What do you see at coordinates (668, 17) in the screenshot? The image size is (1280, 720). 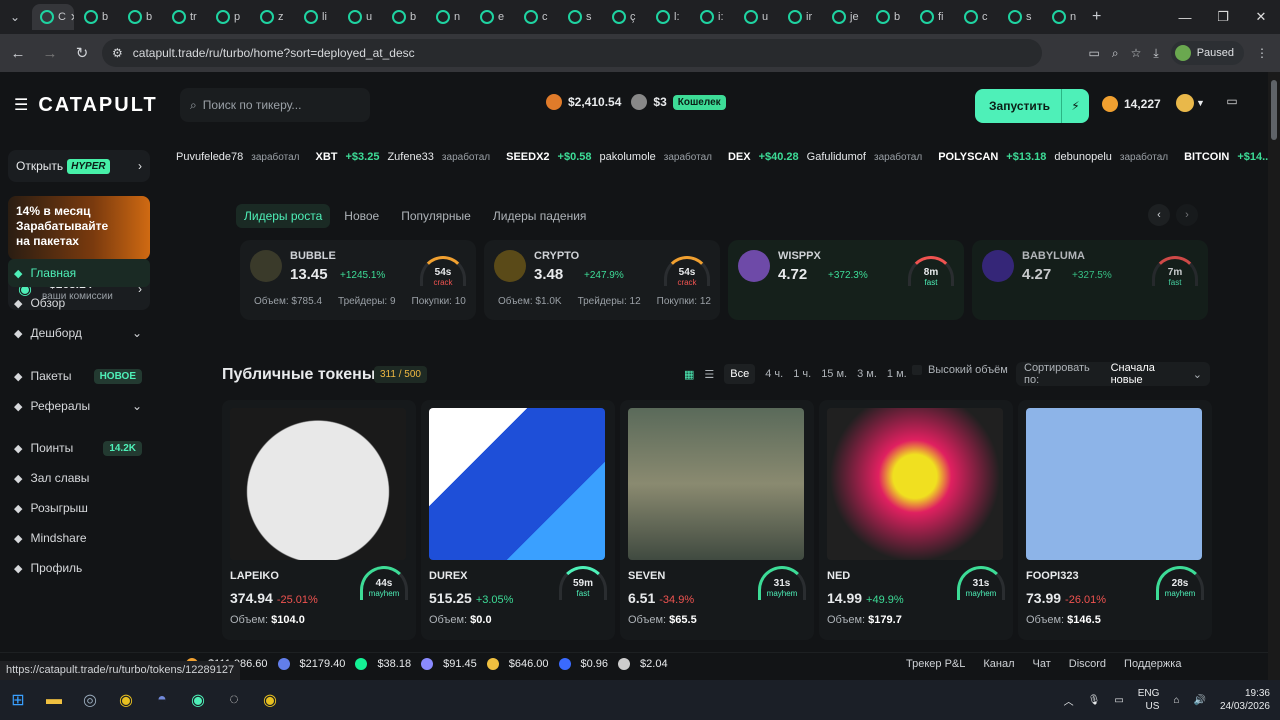 I see `browser-tab: l:` at bounding box center [668, 17].